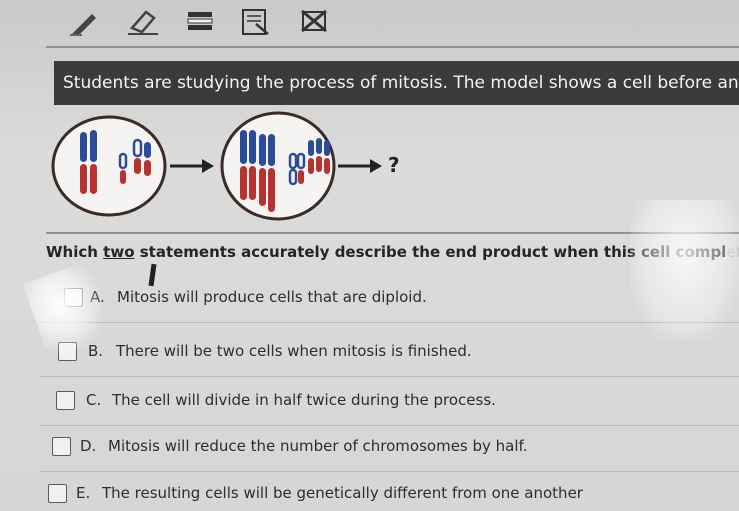 The height and width of the screenshot is (511, 739). Describe the element at coordinates (75, 252) in the screenshot. I see `question-before: Which` at that location.